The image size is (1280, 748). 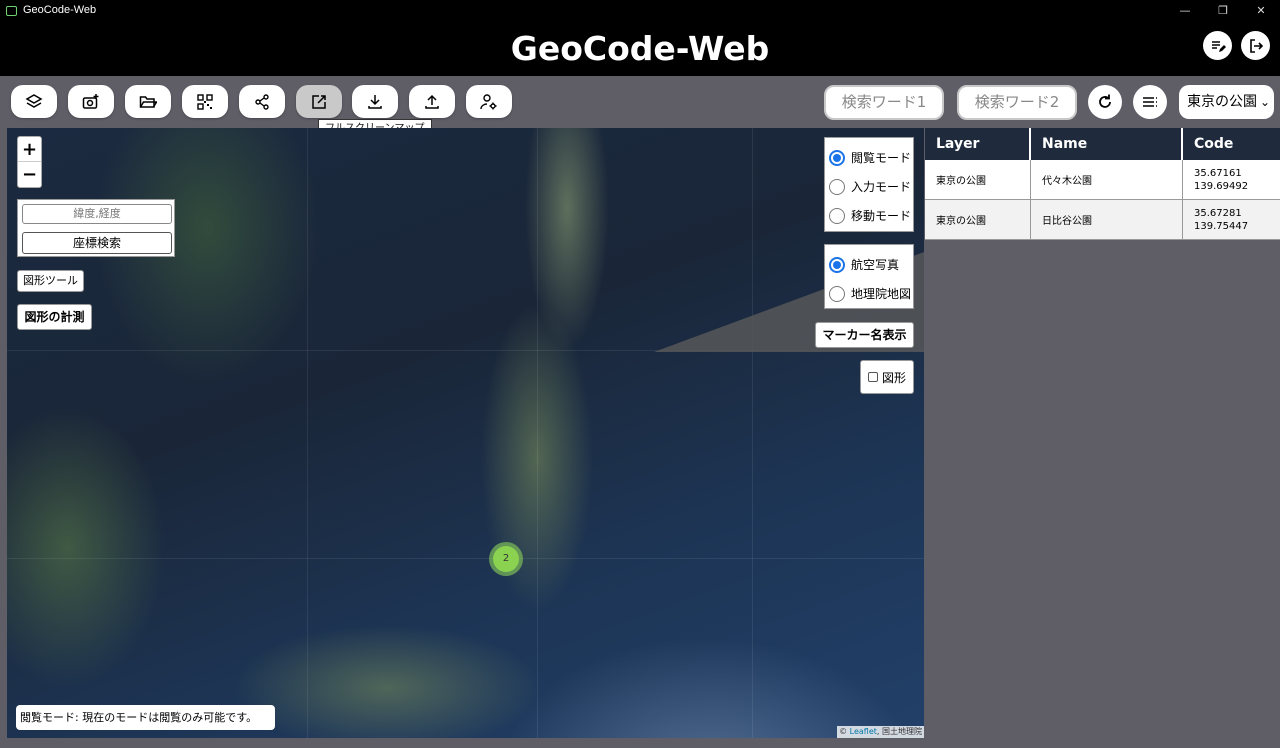 I want to click on upload-icon, so click(x=432, y=101).